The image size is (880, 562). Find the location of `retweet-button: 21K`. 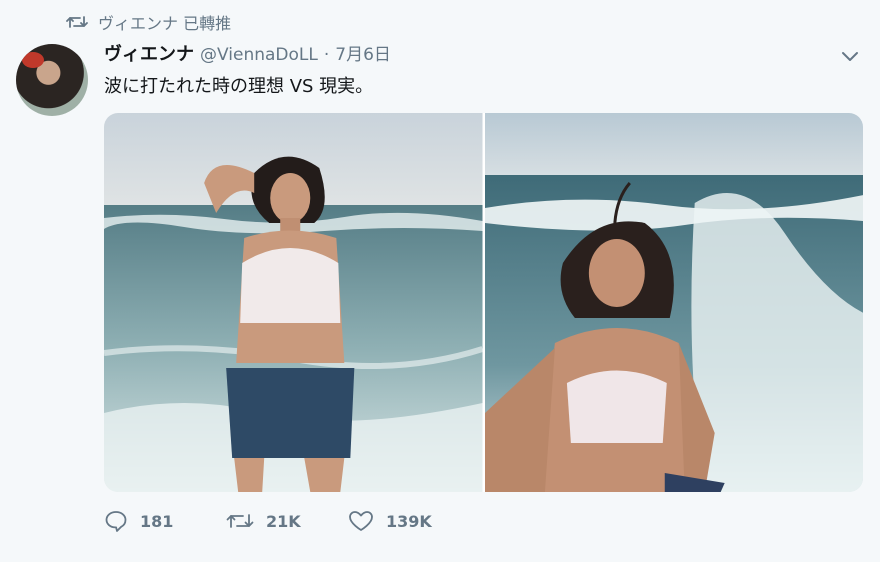

retweet-button: 21K is located at coordinates (287, 521).